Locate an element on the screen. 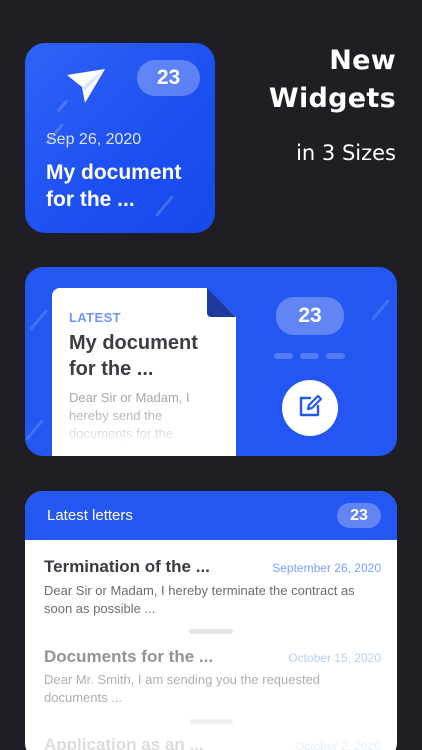 The width and height of the screenshot is (422, 750). latest-label: LATEST is located at coordinates (95, 317).